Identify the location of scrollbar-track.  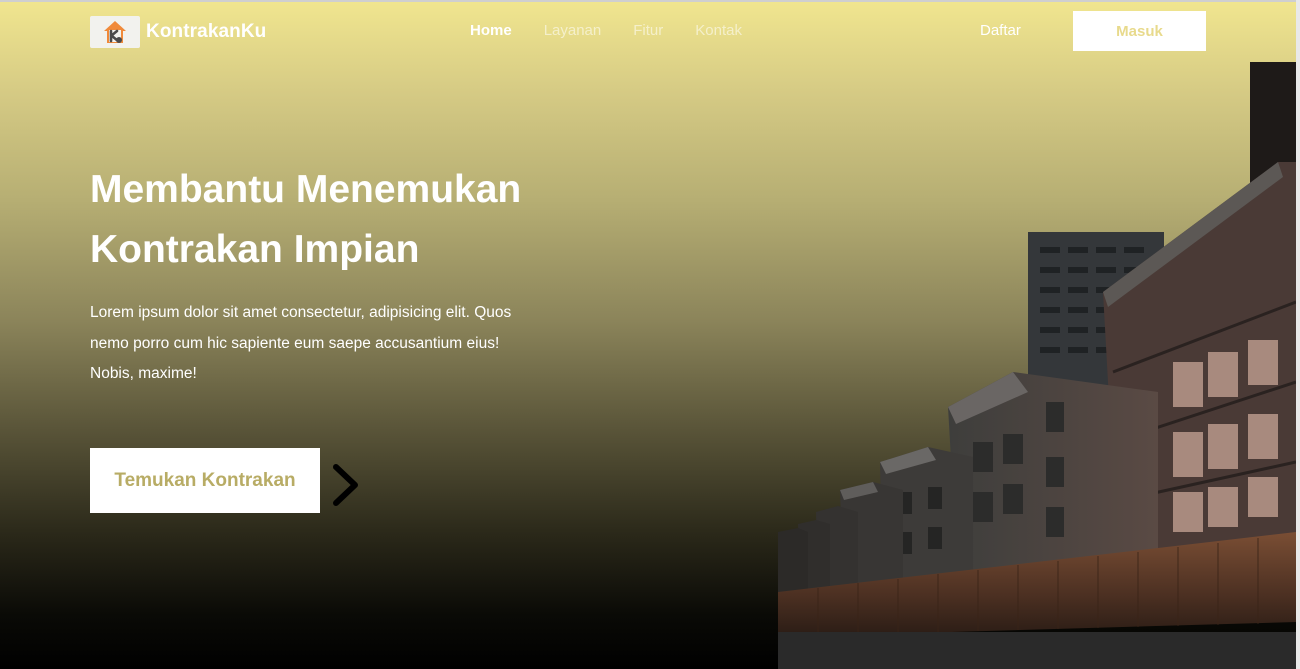
(1298, 334).